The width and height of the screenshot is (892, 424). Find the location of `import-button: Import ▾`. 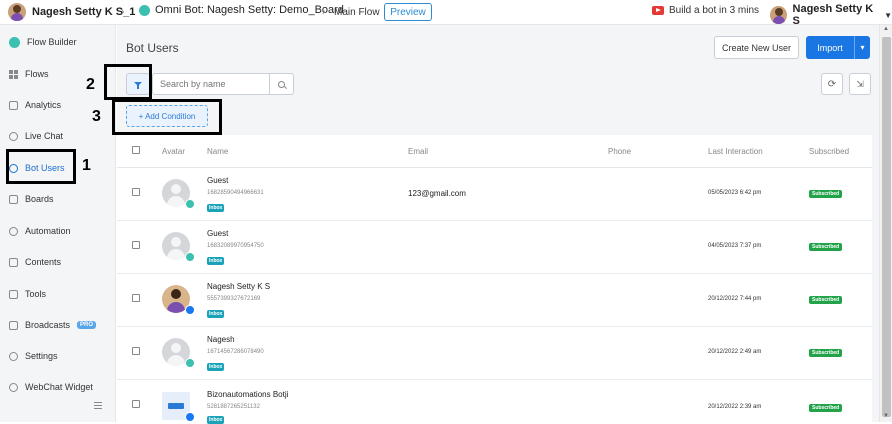

import-button: Import ▾ is located at coordinates (838, 47).